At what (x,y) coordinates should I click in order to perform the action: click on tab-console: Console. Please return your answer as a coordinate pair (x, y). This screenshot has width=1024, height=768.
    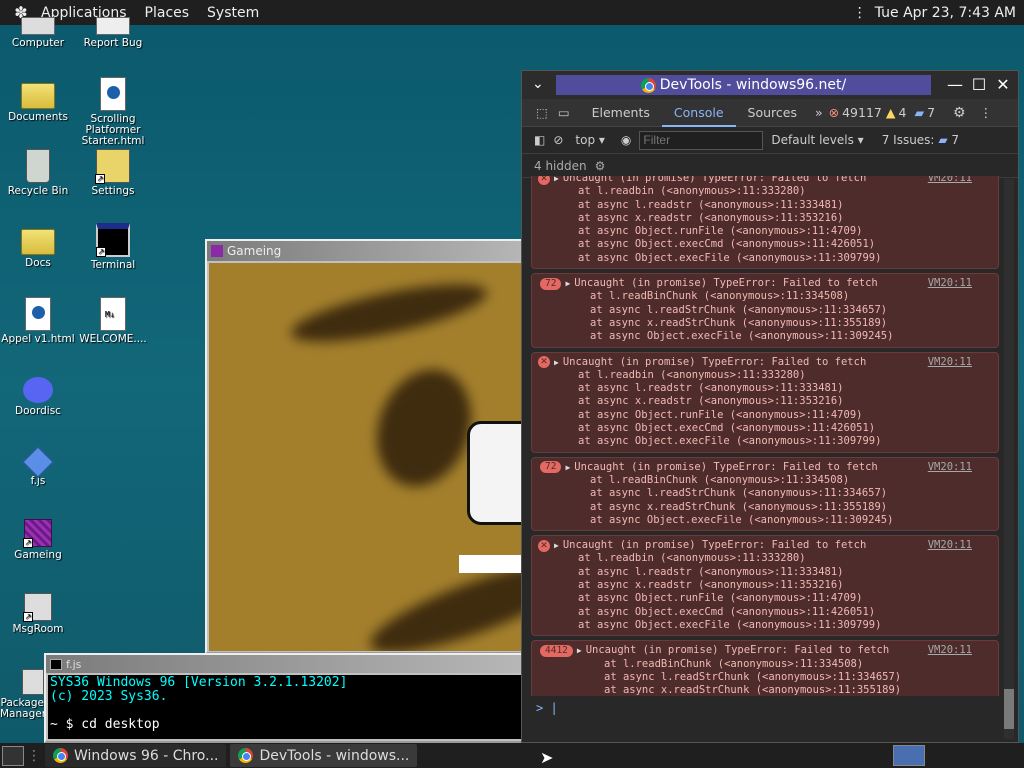
    Looking at the image, I should click on (698, 113).